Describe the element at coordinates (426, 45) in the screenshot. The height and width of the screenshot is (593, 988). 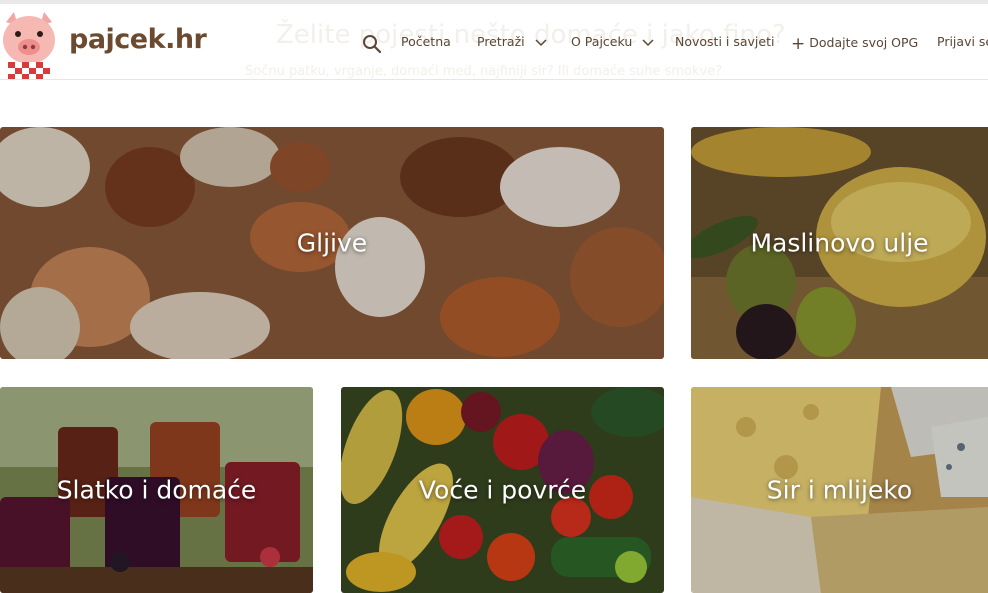
I see `nav-home: Početna` at that location.